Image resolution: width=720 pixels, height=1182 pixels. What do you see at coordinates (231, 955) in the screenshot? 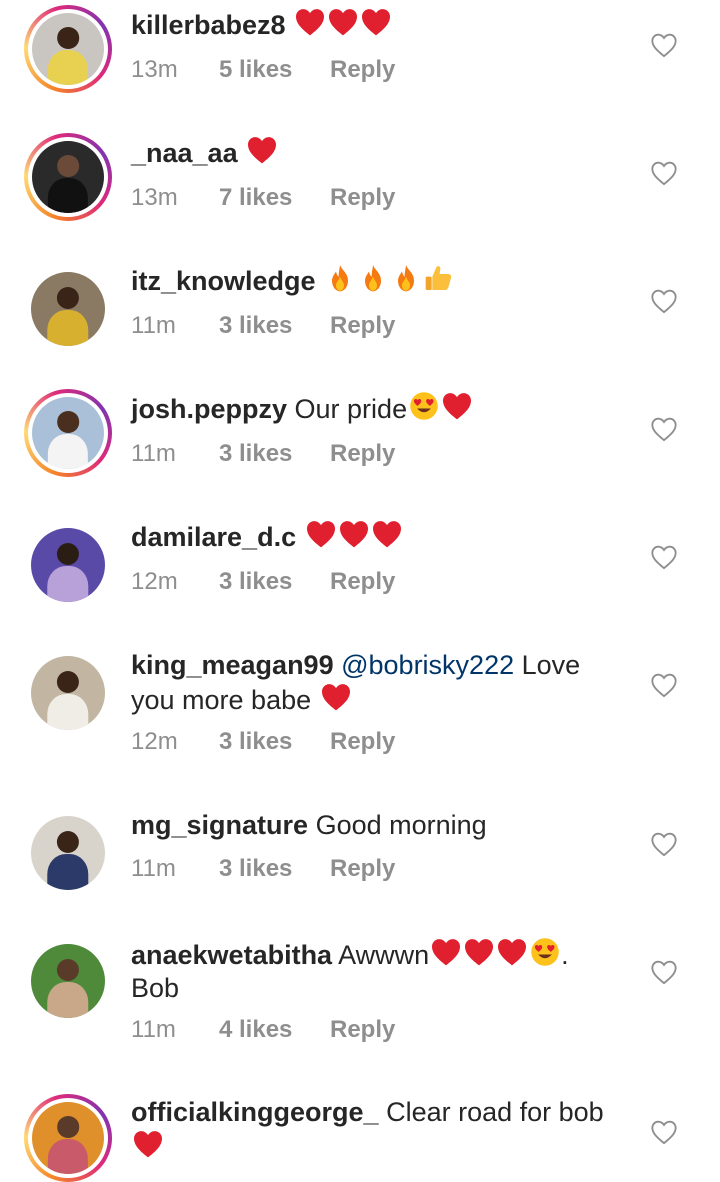
I see `comment-username: anaekwetabitha` at bounding box center [231, 955].